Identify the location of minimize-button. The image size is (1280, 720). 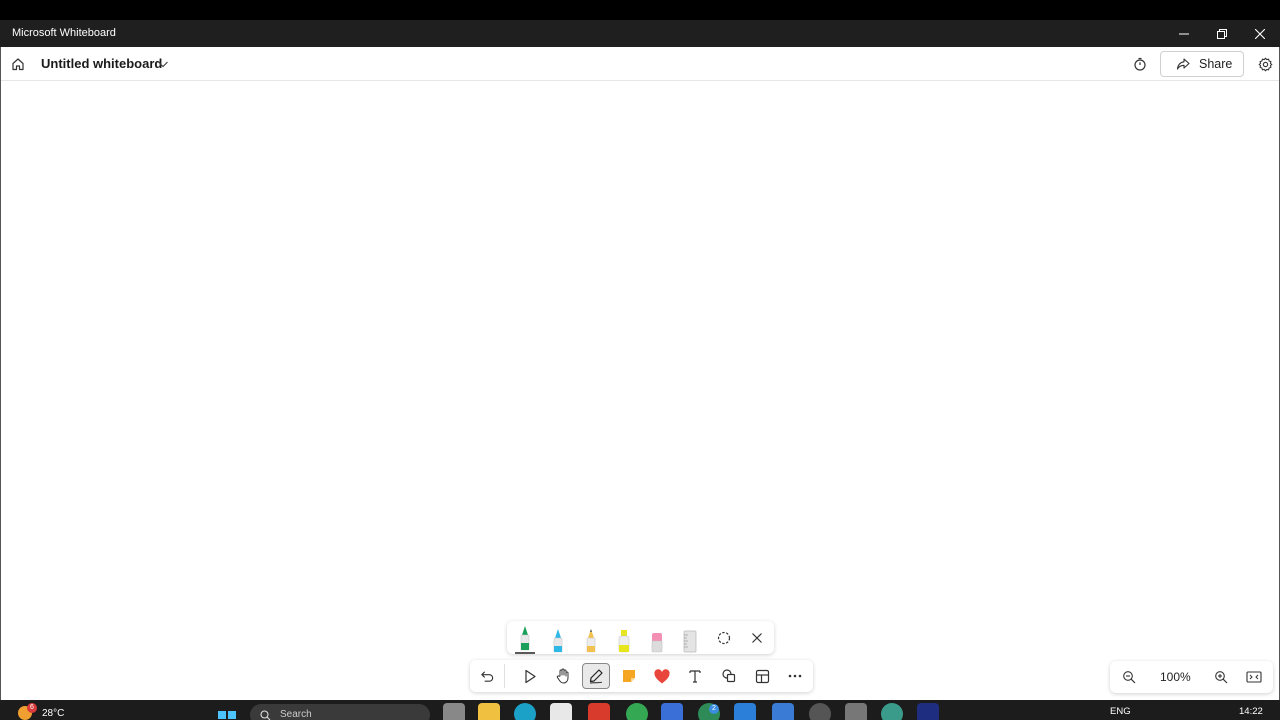
(1184, 33).